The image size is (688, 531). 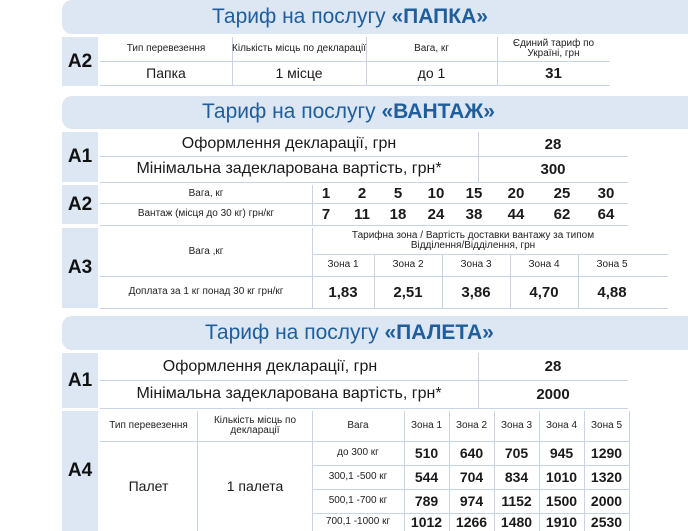 What do you see at coordinates (426, 522) in the screenshot?
I see `paleta-a4-price: 1012` at bounding box center [426, 522].